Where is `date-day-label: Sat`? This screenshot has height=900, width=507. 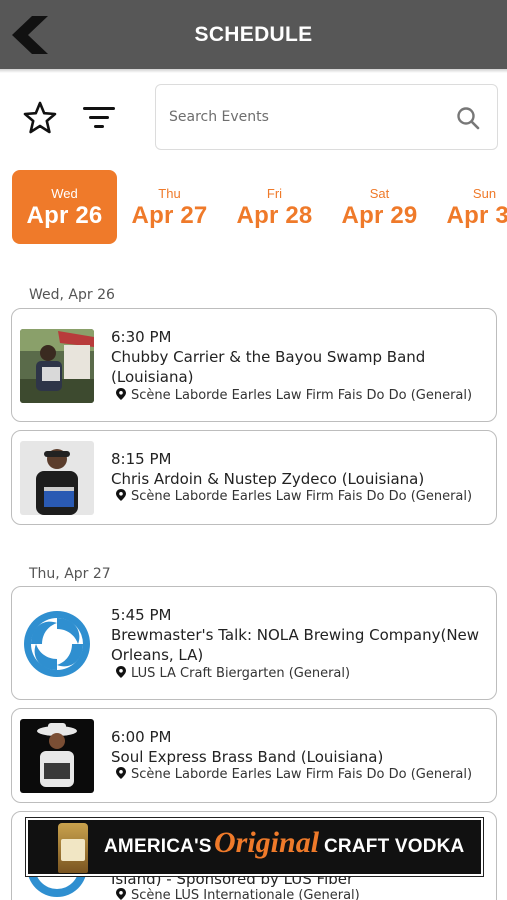 date-day-label: Sat is located at coordinates (379, 193).